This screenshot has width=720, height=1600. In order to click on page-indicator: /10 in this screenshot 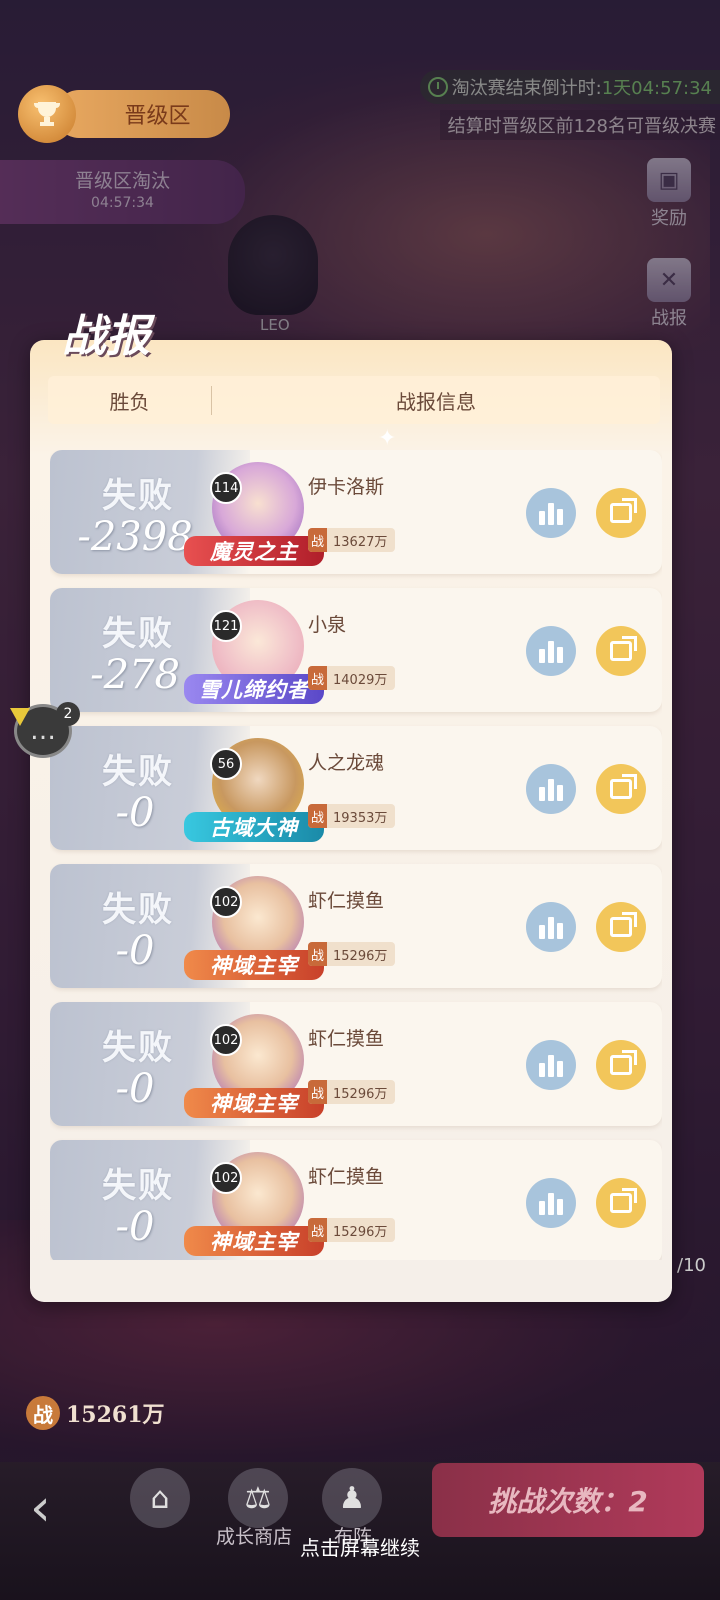, I will do `click(691, 1265)`.